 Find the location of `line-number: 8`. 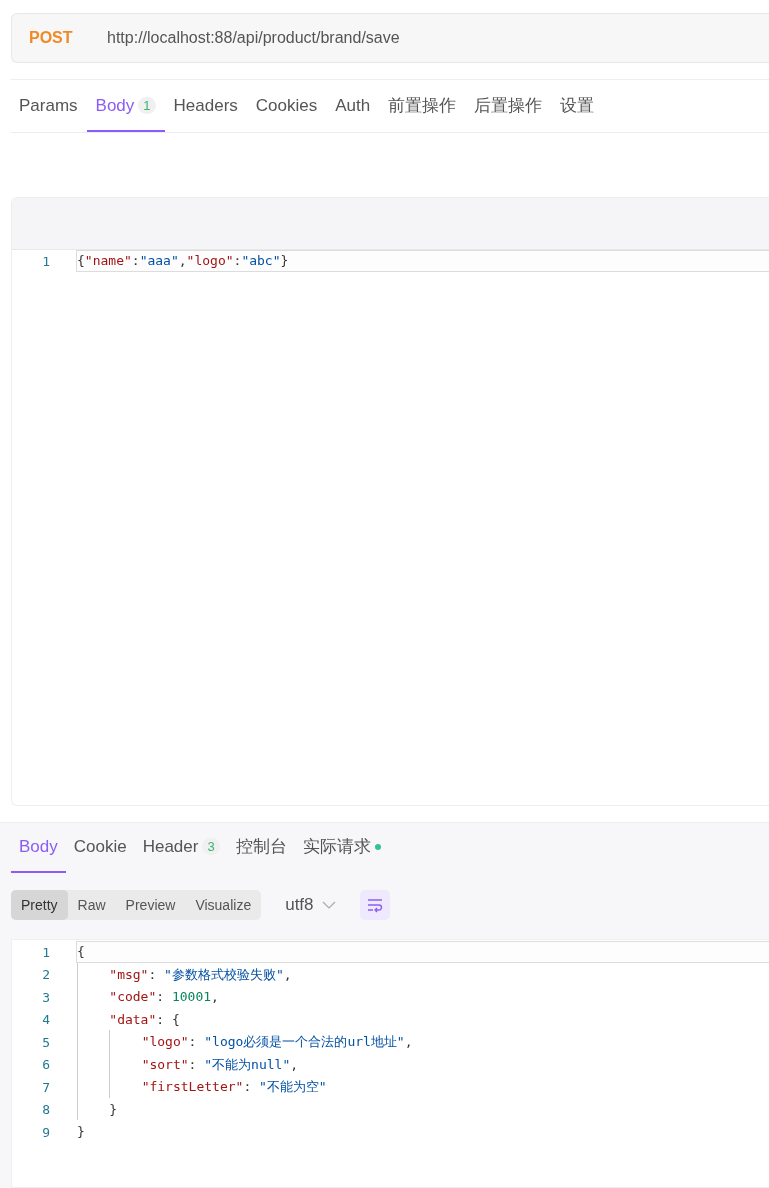

line-number: 8 is located at coordinates (46, 1110).